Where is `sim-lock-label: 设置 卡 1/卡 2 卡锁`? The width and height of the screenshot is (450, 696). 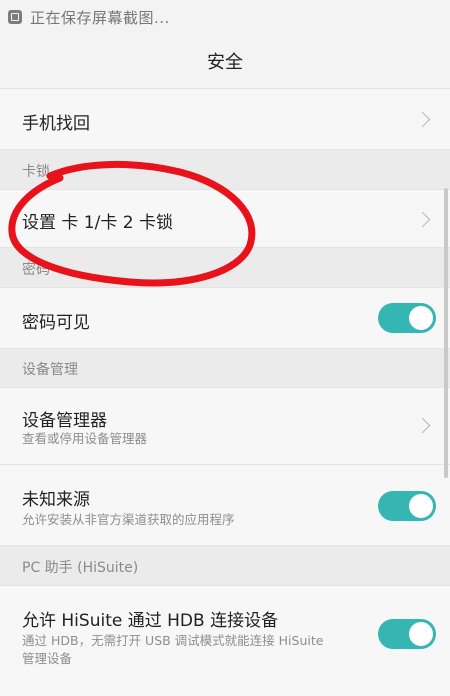 sim-lock-label: 设置 卡 1/卡 2 卡锁 is located at coordinates (97, 223).